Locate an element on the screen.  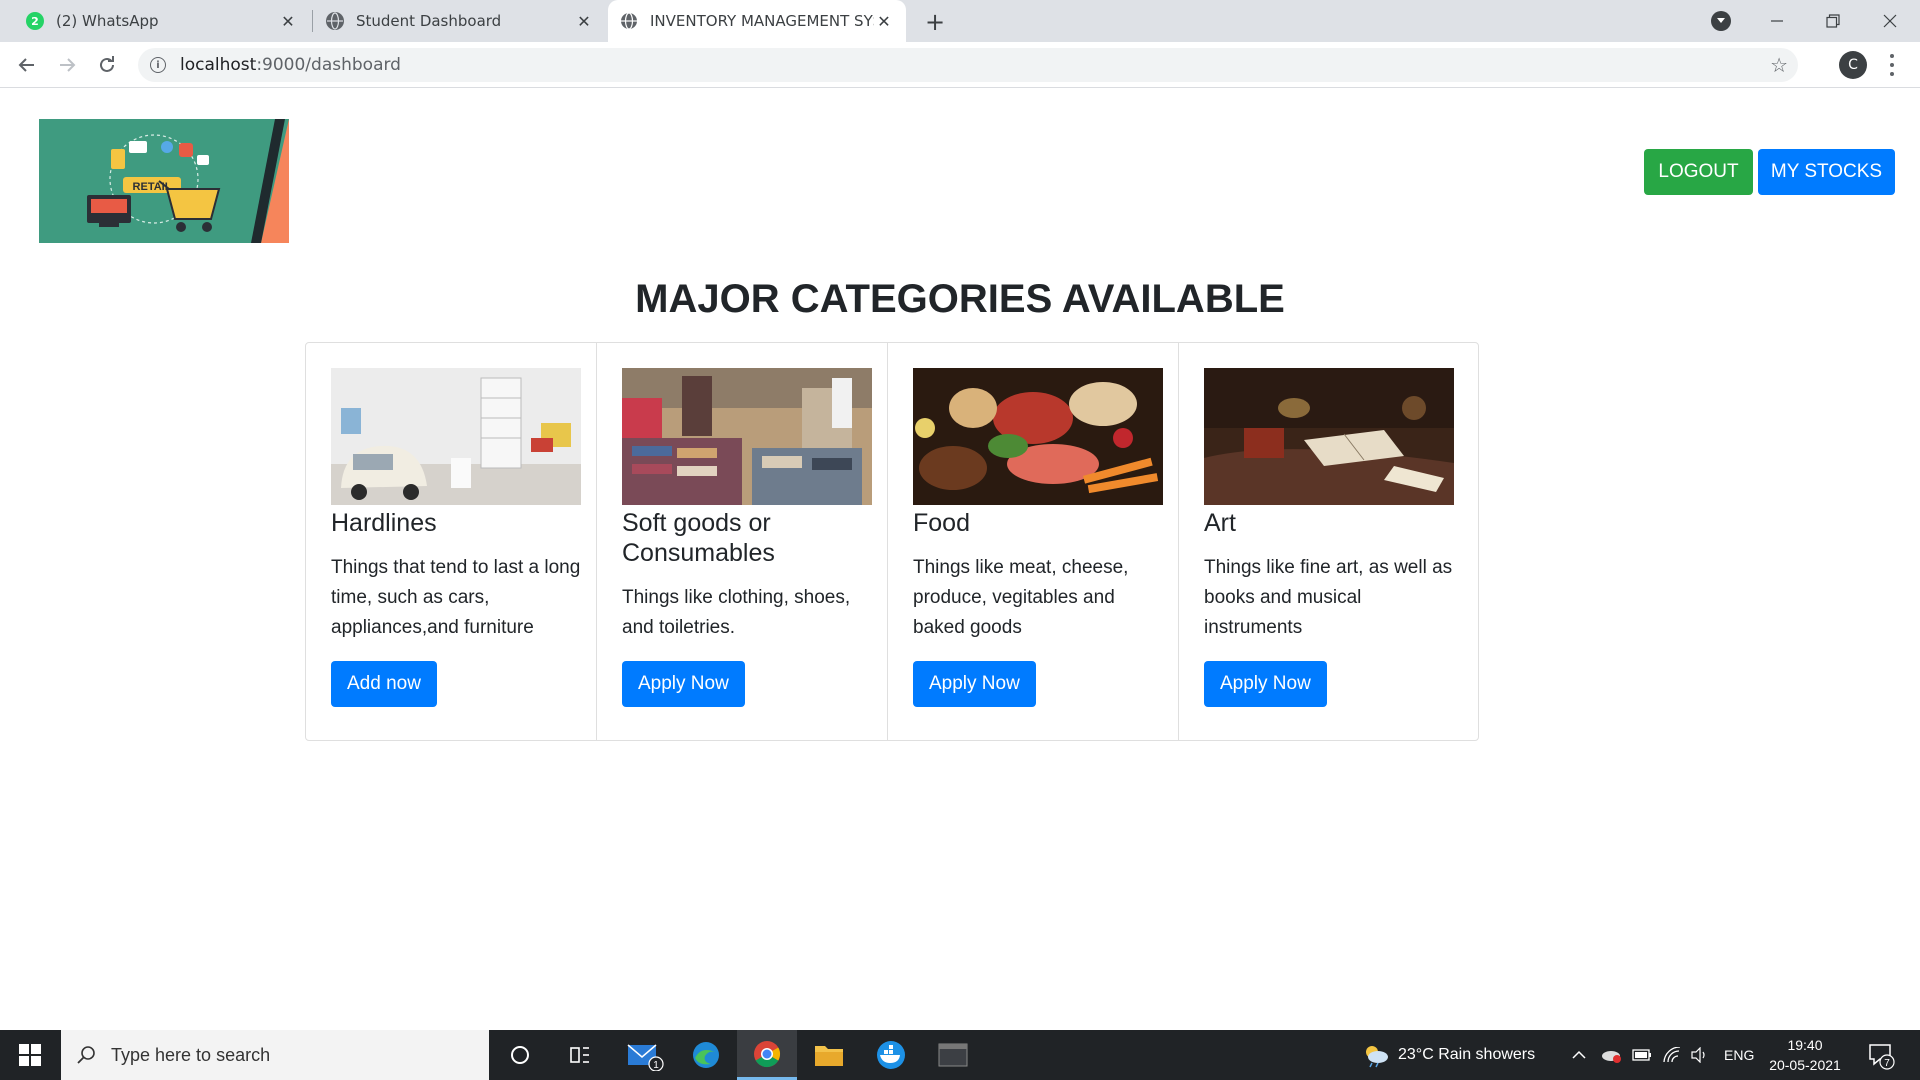
forward-icon is located at coordinates (67, 65).